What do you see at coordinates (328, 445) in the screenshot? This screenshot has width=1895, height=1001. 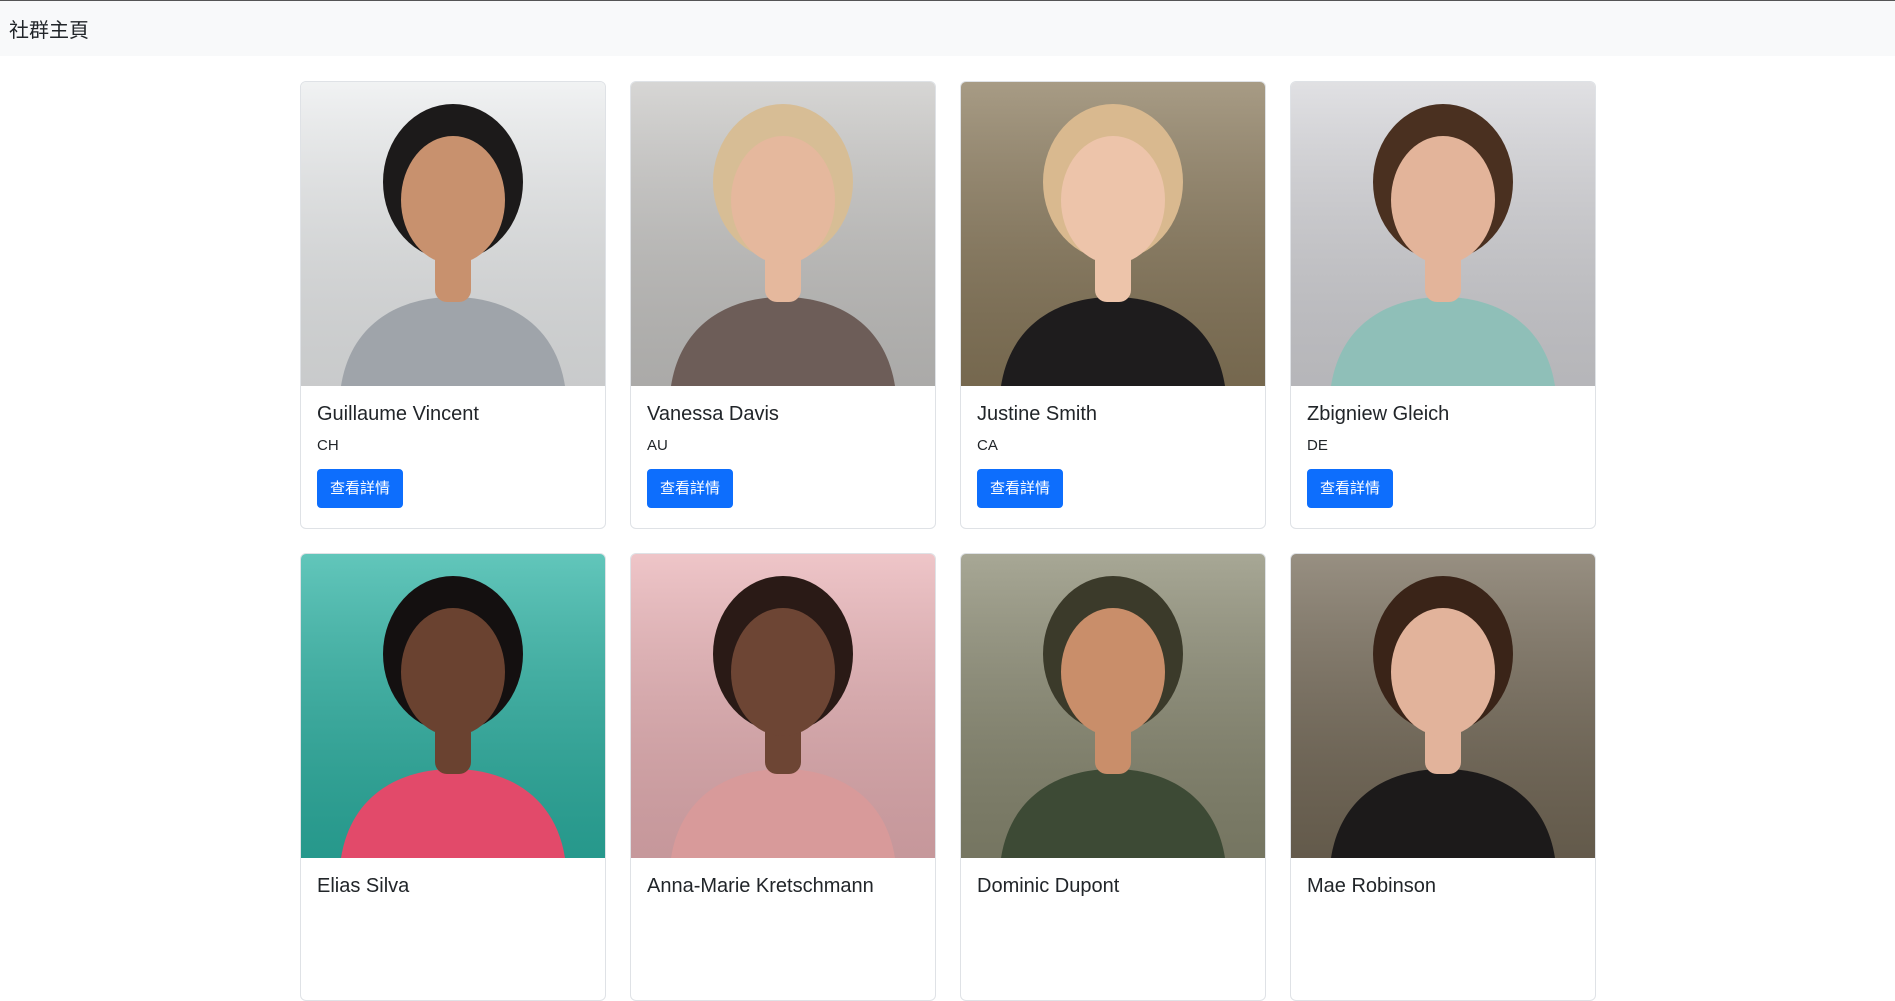 I see `profile-country: CH` at bounding box center [328, 445].